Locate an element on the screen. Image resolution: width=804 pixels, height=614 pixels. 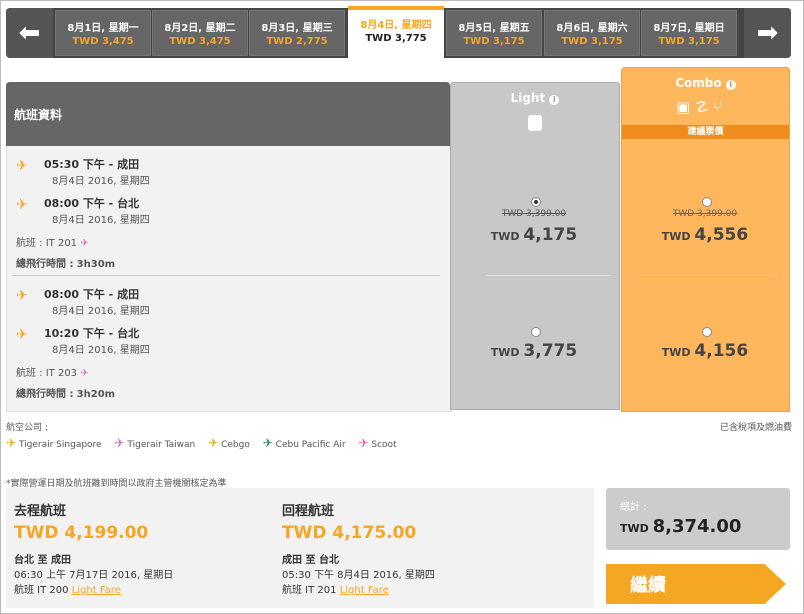
date-tab-7: 8月7日, 星期日 TWD 3,175 is located at coordinates (689, 33).